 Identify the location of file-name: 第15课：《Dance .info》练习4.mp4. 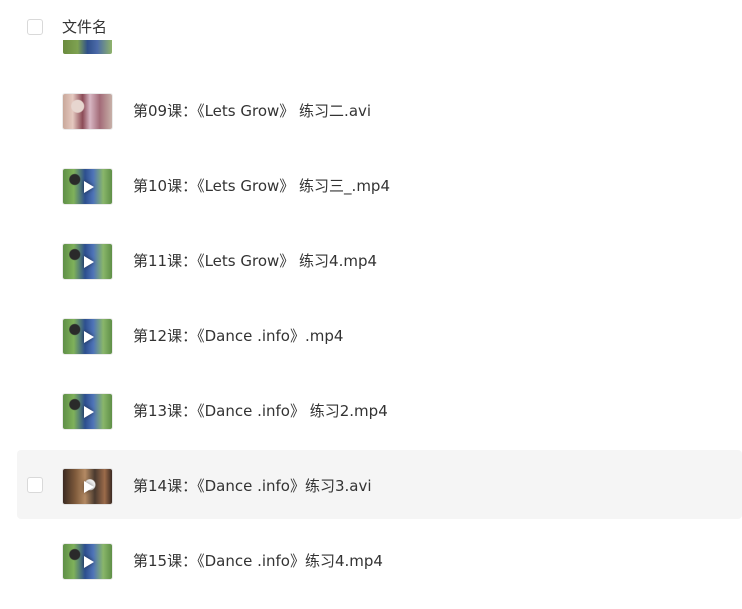
(258, 561).